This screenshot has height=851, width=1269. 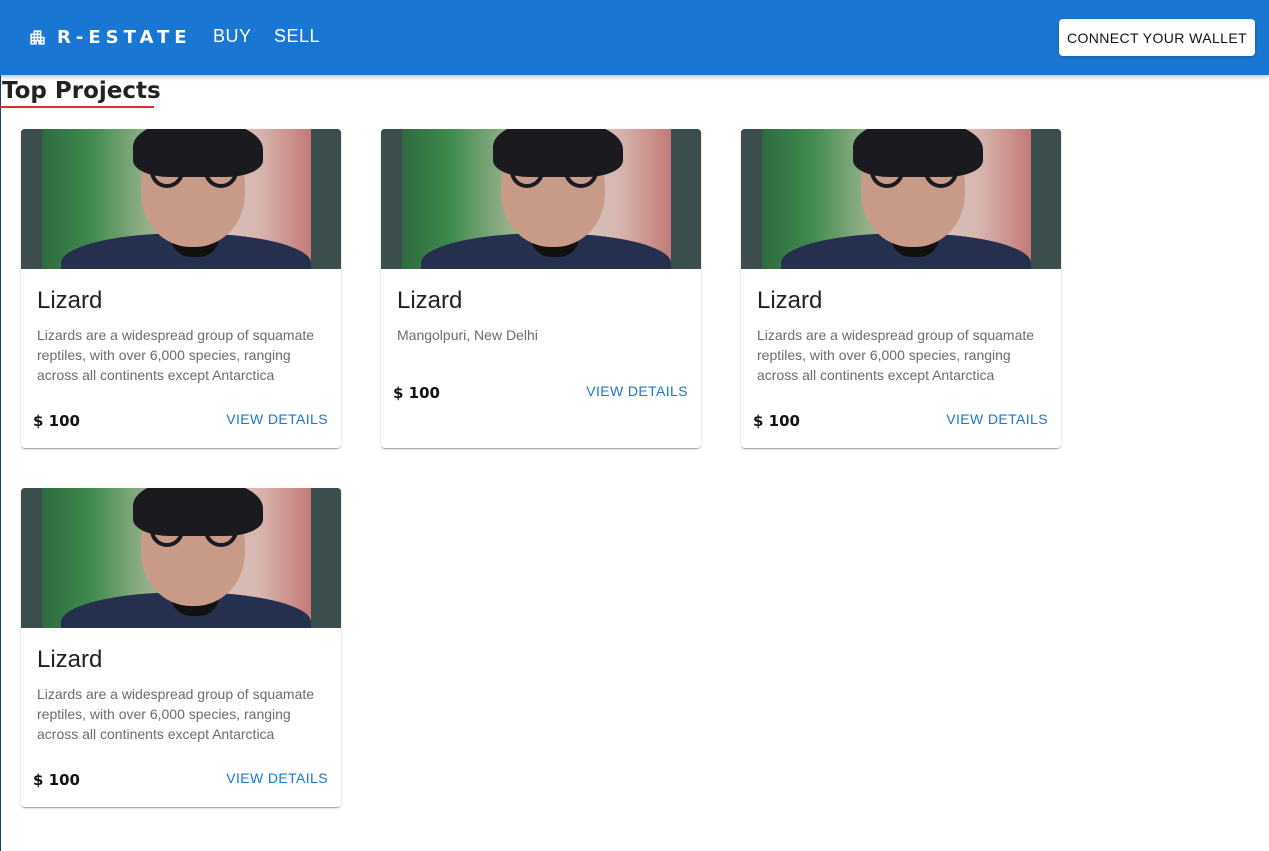 What do you see at coordinates (297, 36) in the screenshot?
I see `nav-sell-button: SELL` at bounding box center [297, 36].